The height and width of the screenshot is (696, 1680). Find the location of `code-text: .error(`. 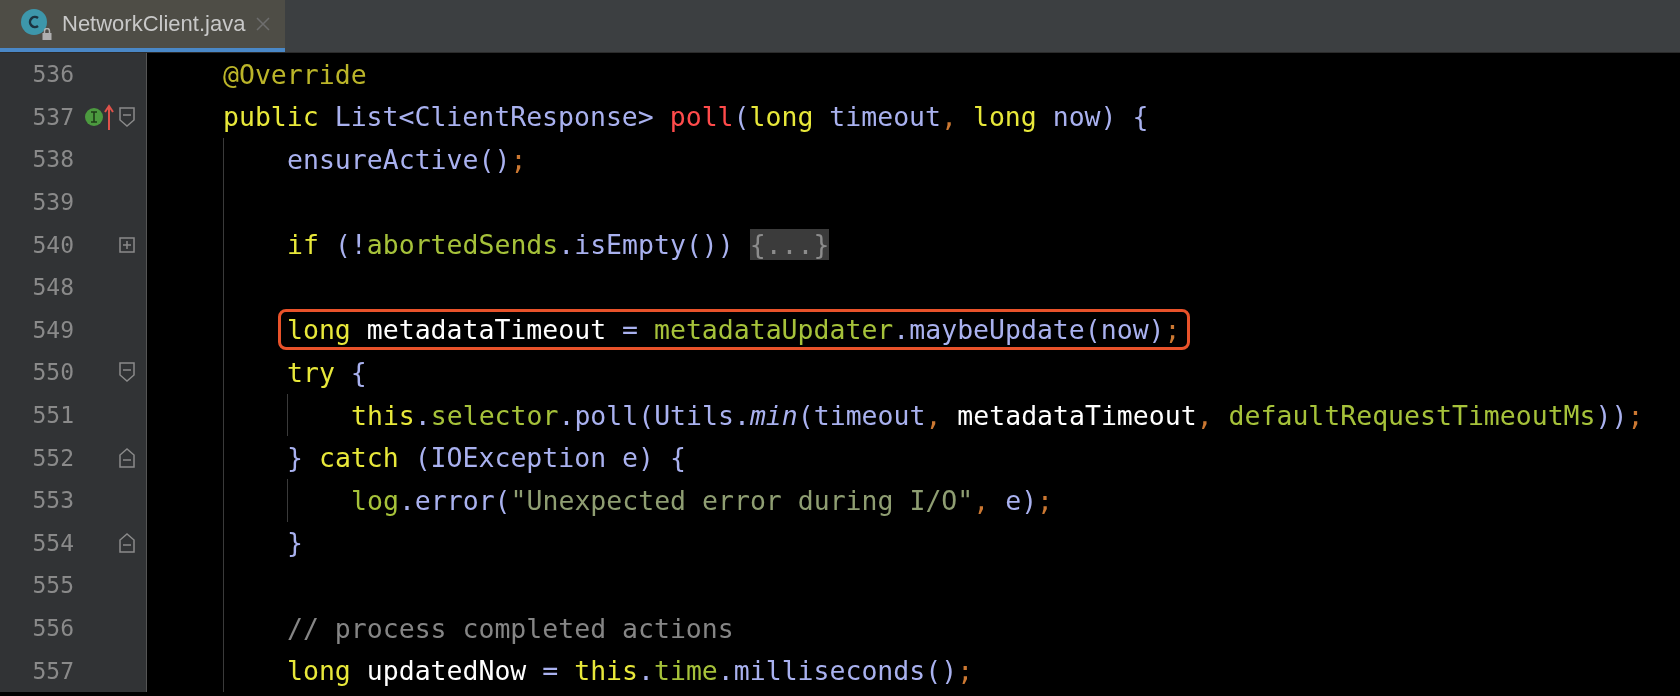

code-text: .error( is located at coordinates (454, 500).